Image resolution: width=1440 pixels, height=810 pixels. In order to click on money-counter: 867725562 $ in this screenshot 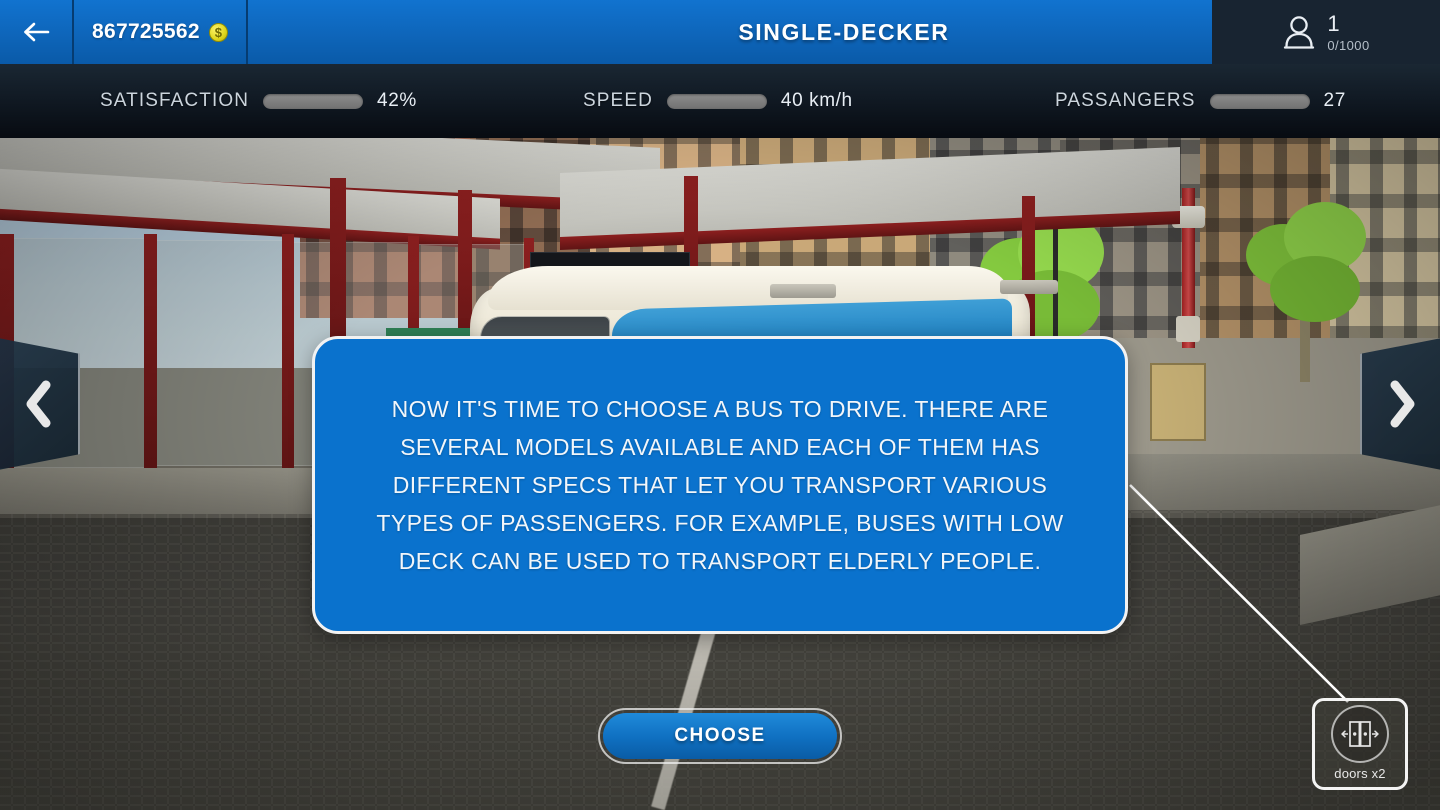, I will do `click(161, 32)`.